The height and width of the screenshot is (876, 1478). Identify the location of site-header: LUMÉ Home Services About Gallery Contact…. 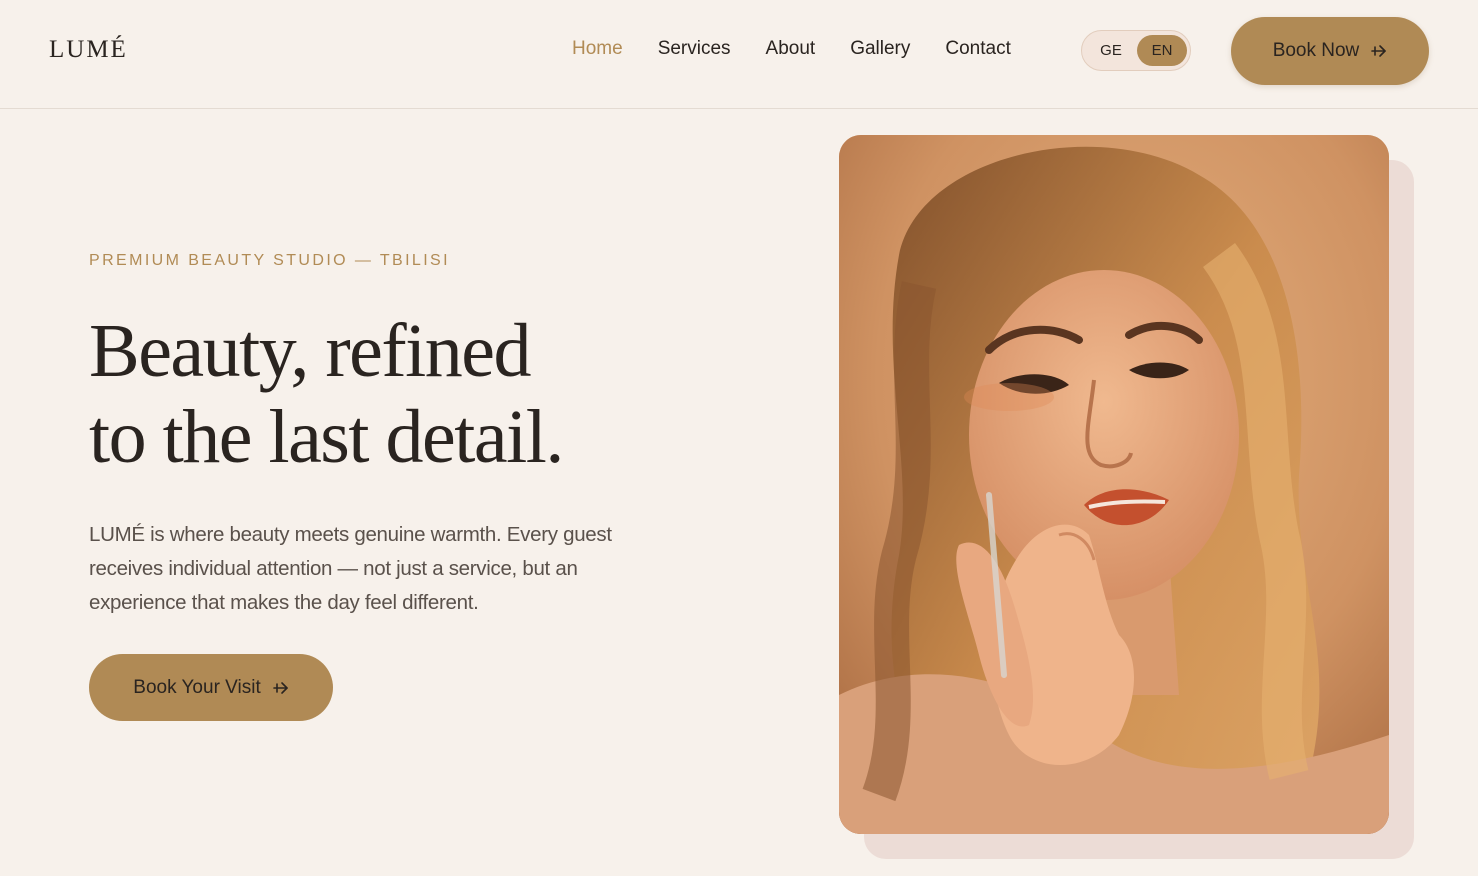
(739, 54).